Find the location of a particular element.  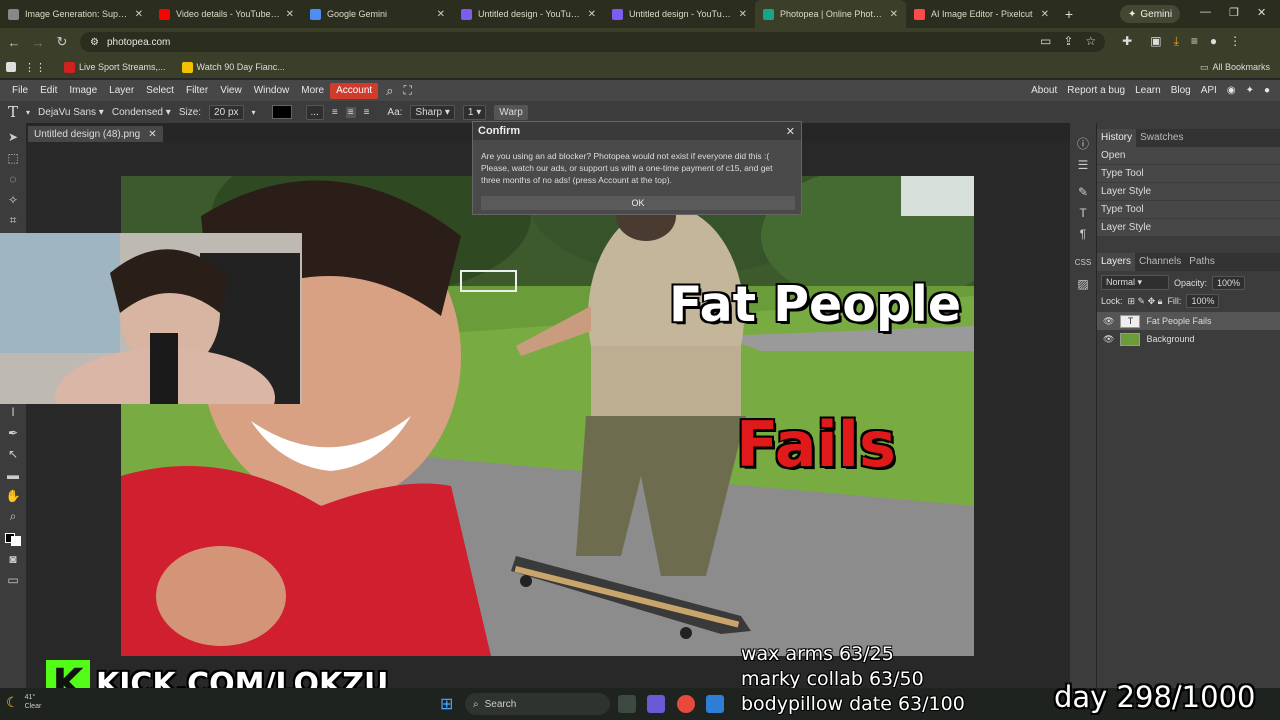

color-swatches-icon is located at coordinates (13, 537).